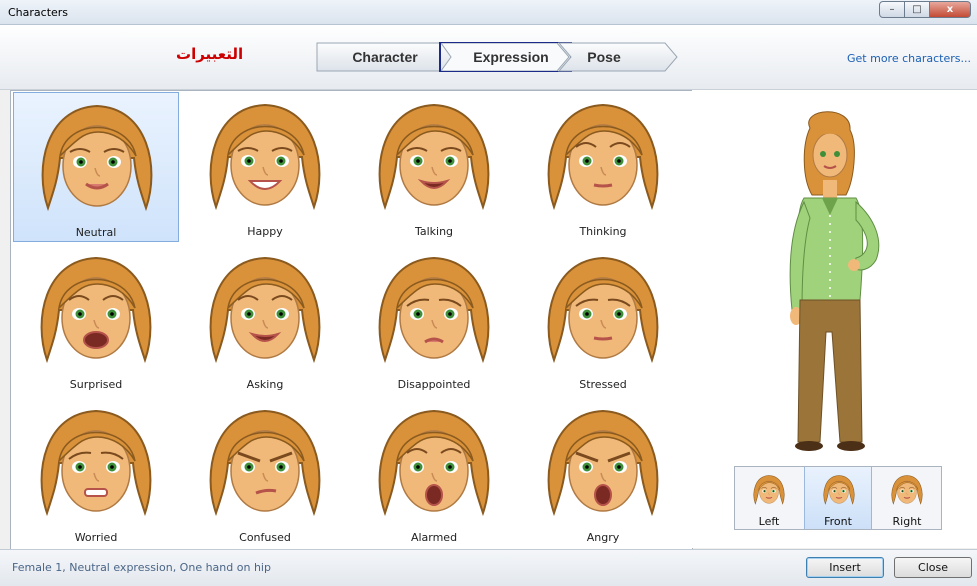 The image size is (977, 586). What do you see at coordinates (265, 384) in the screenshot?
I see `expression-label: Asking` at bounding box center [265, 384].